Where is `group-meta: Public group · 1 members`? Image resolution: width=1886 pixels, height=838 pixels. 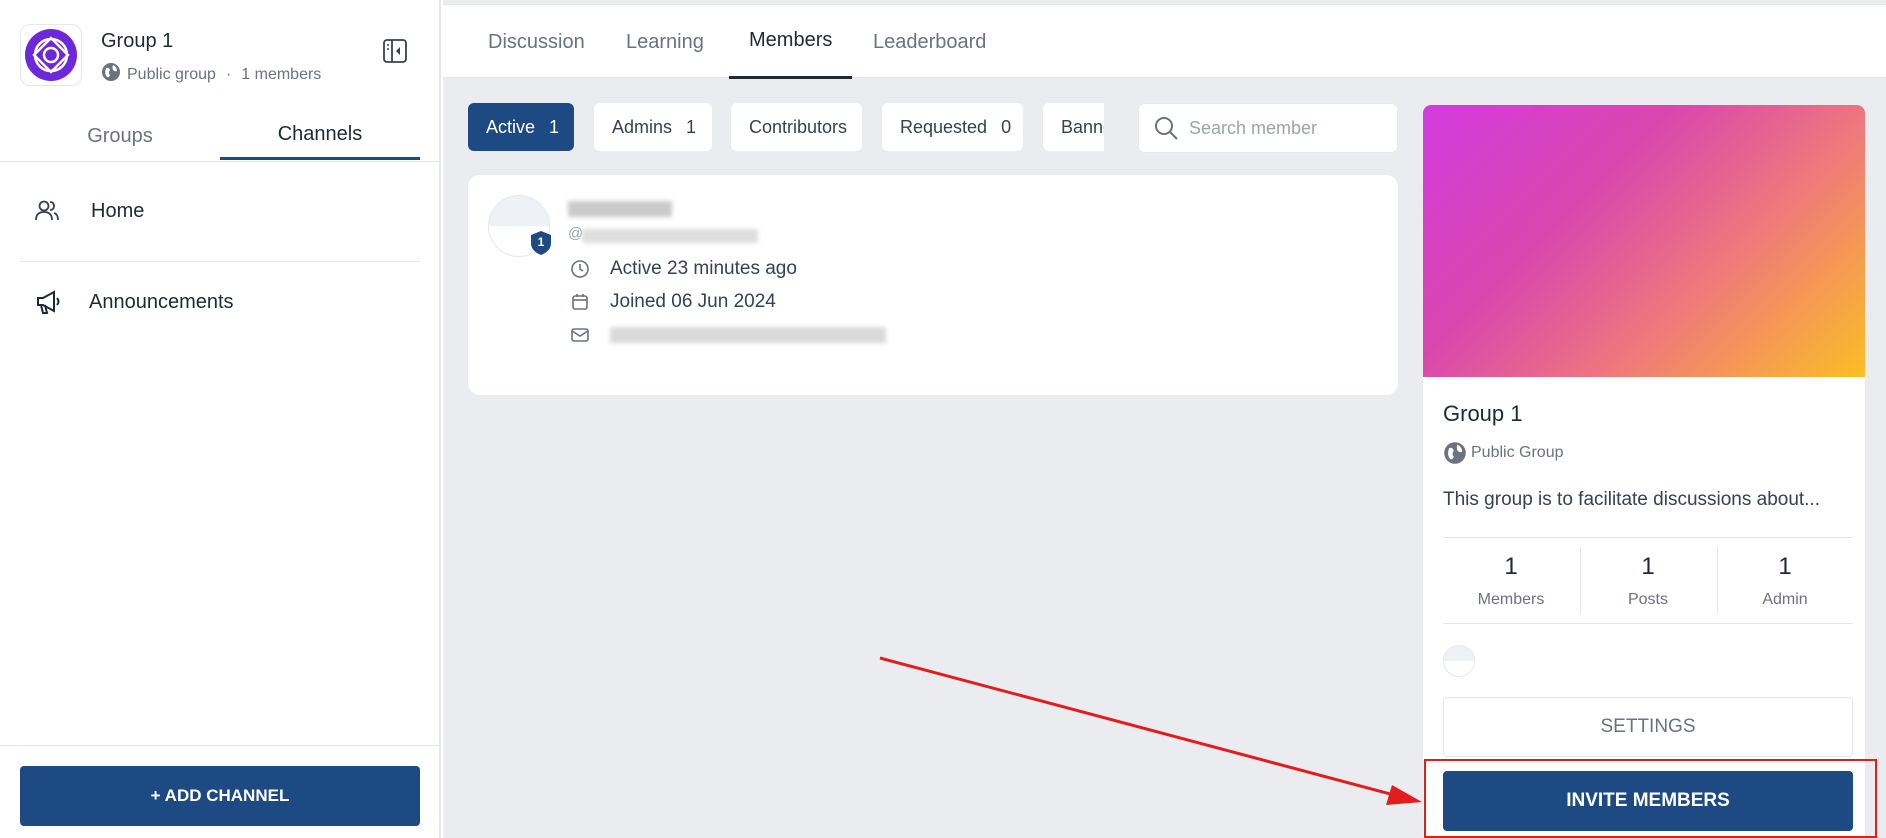
group-meta: Public group · 1 members is located at coordinates (211, 74).